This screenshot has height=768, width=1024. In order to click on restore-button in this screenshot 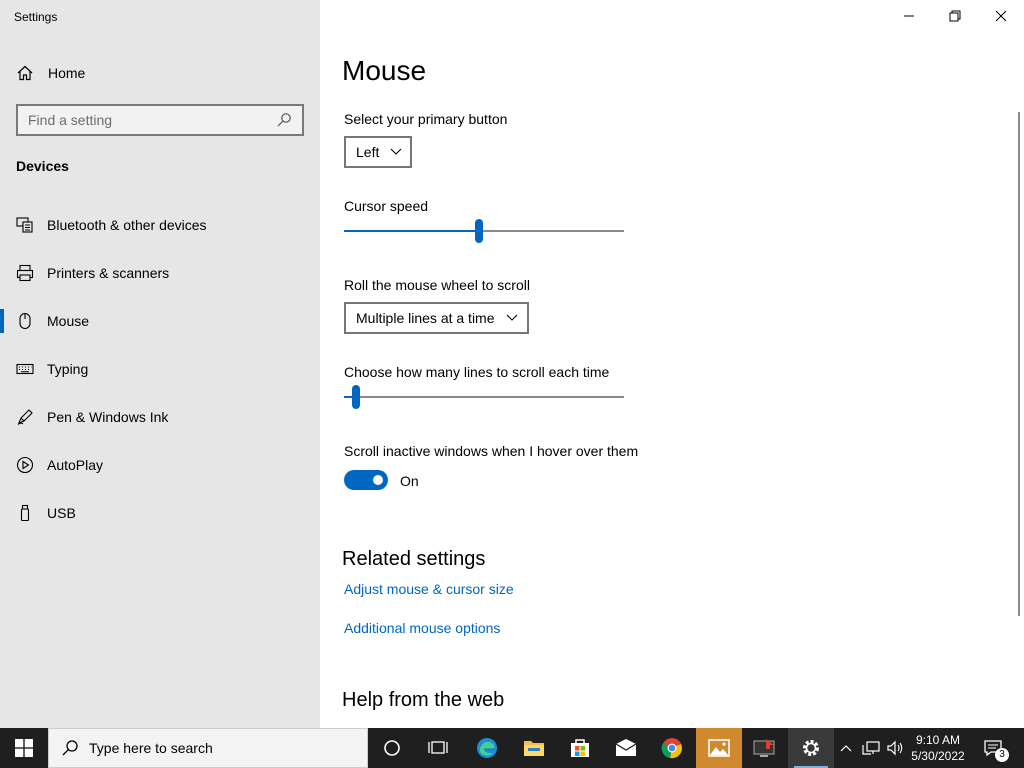, I will do `click(955, 16)`.